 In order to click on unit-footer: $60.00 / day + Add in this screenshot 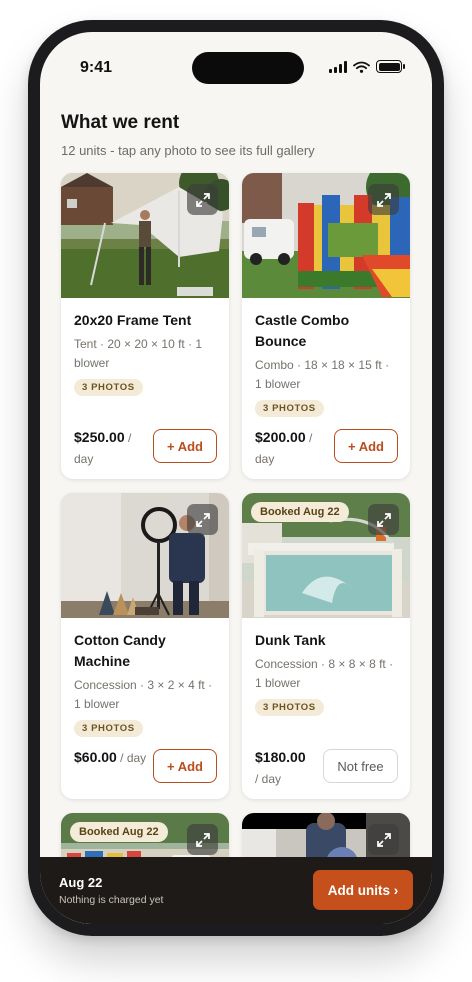, I will do `click(145, 767)`.